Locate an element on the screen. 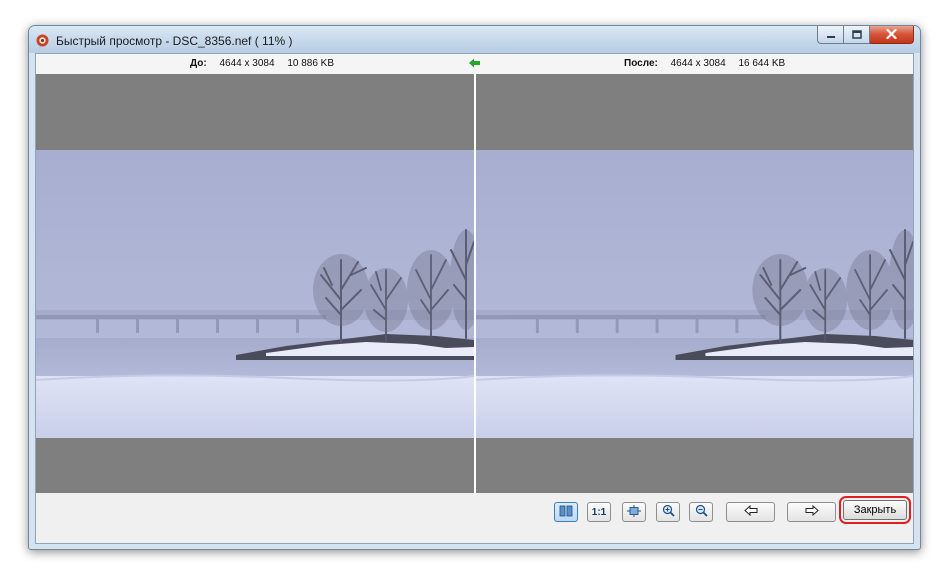 The height and width of the screenshot is (580, 950). swap-arrow-icon is located at coordinates (475, 63).